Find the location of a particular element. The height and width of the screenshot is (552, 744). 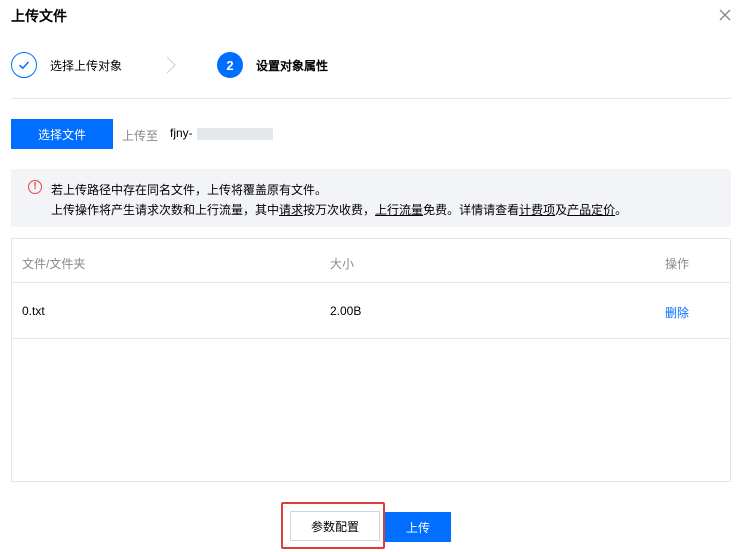

billing-items-link: 计费项 is located at coordinates (537, 210).